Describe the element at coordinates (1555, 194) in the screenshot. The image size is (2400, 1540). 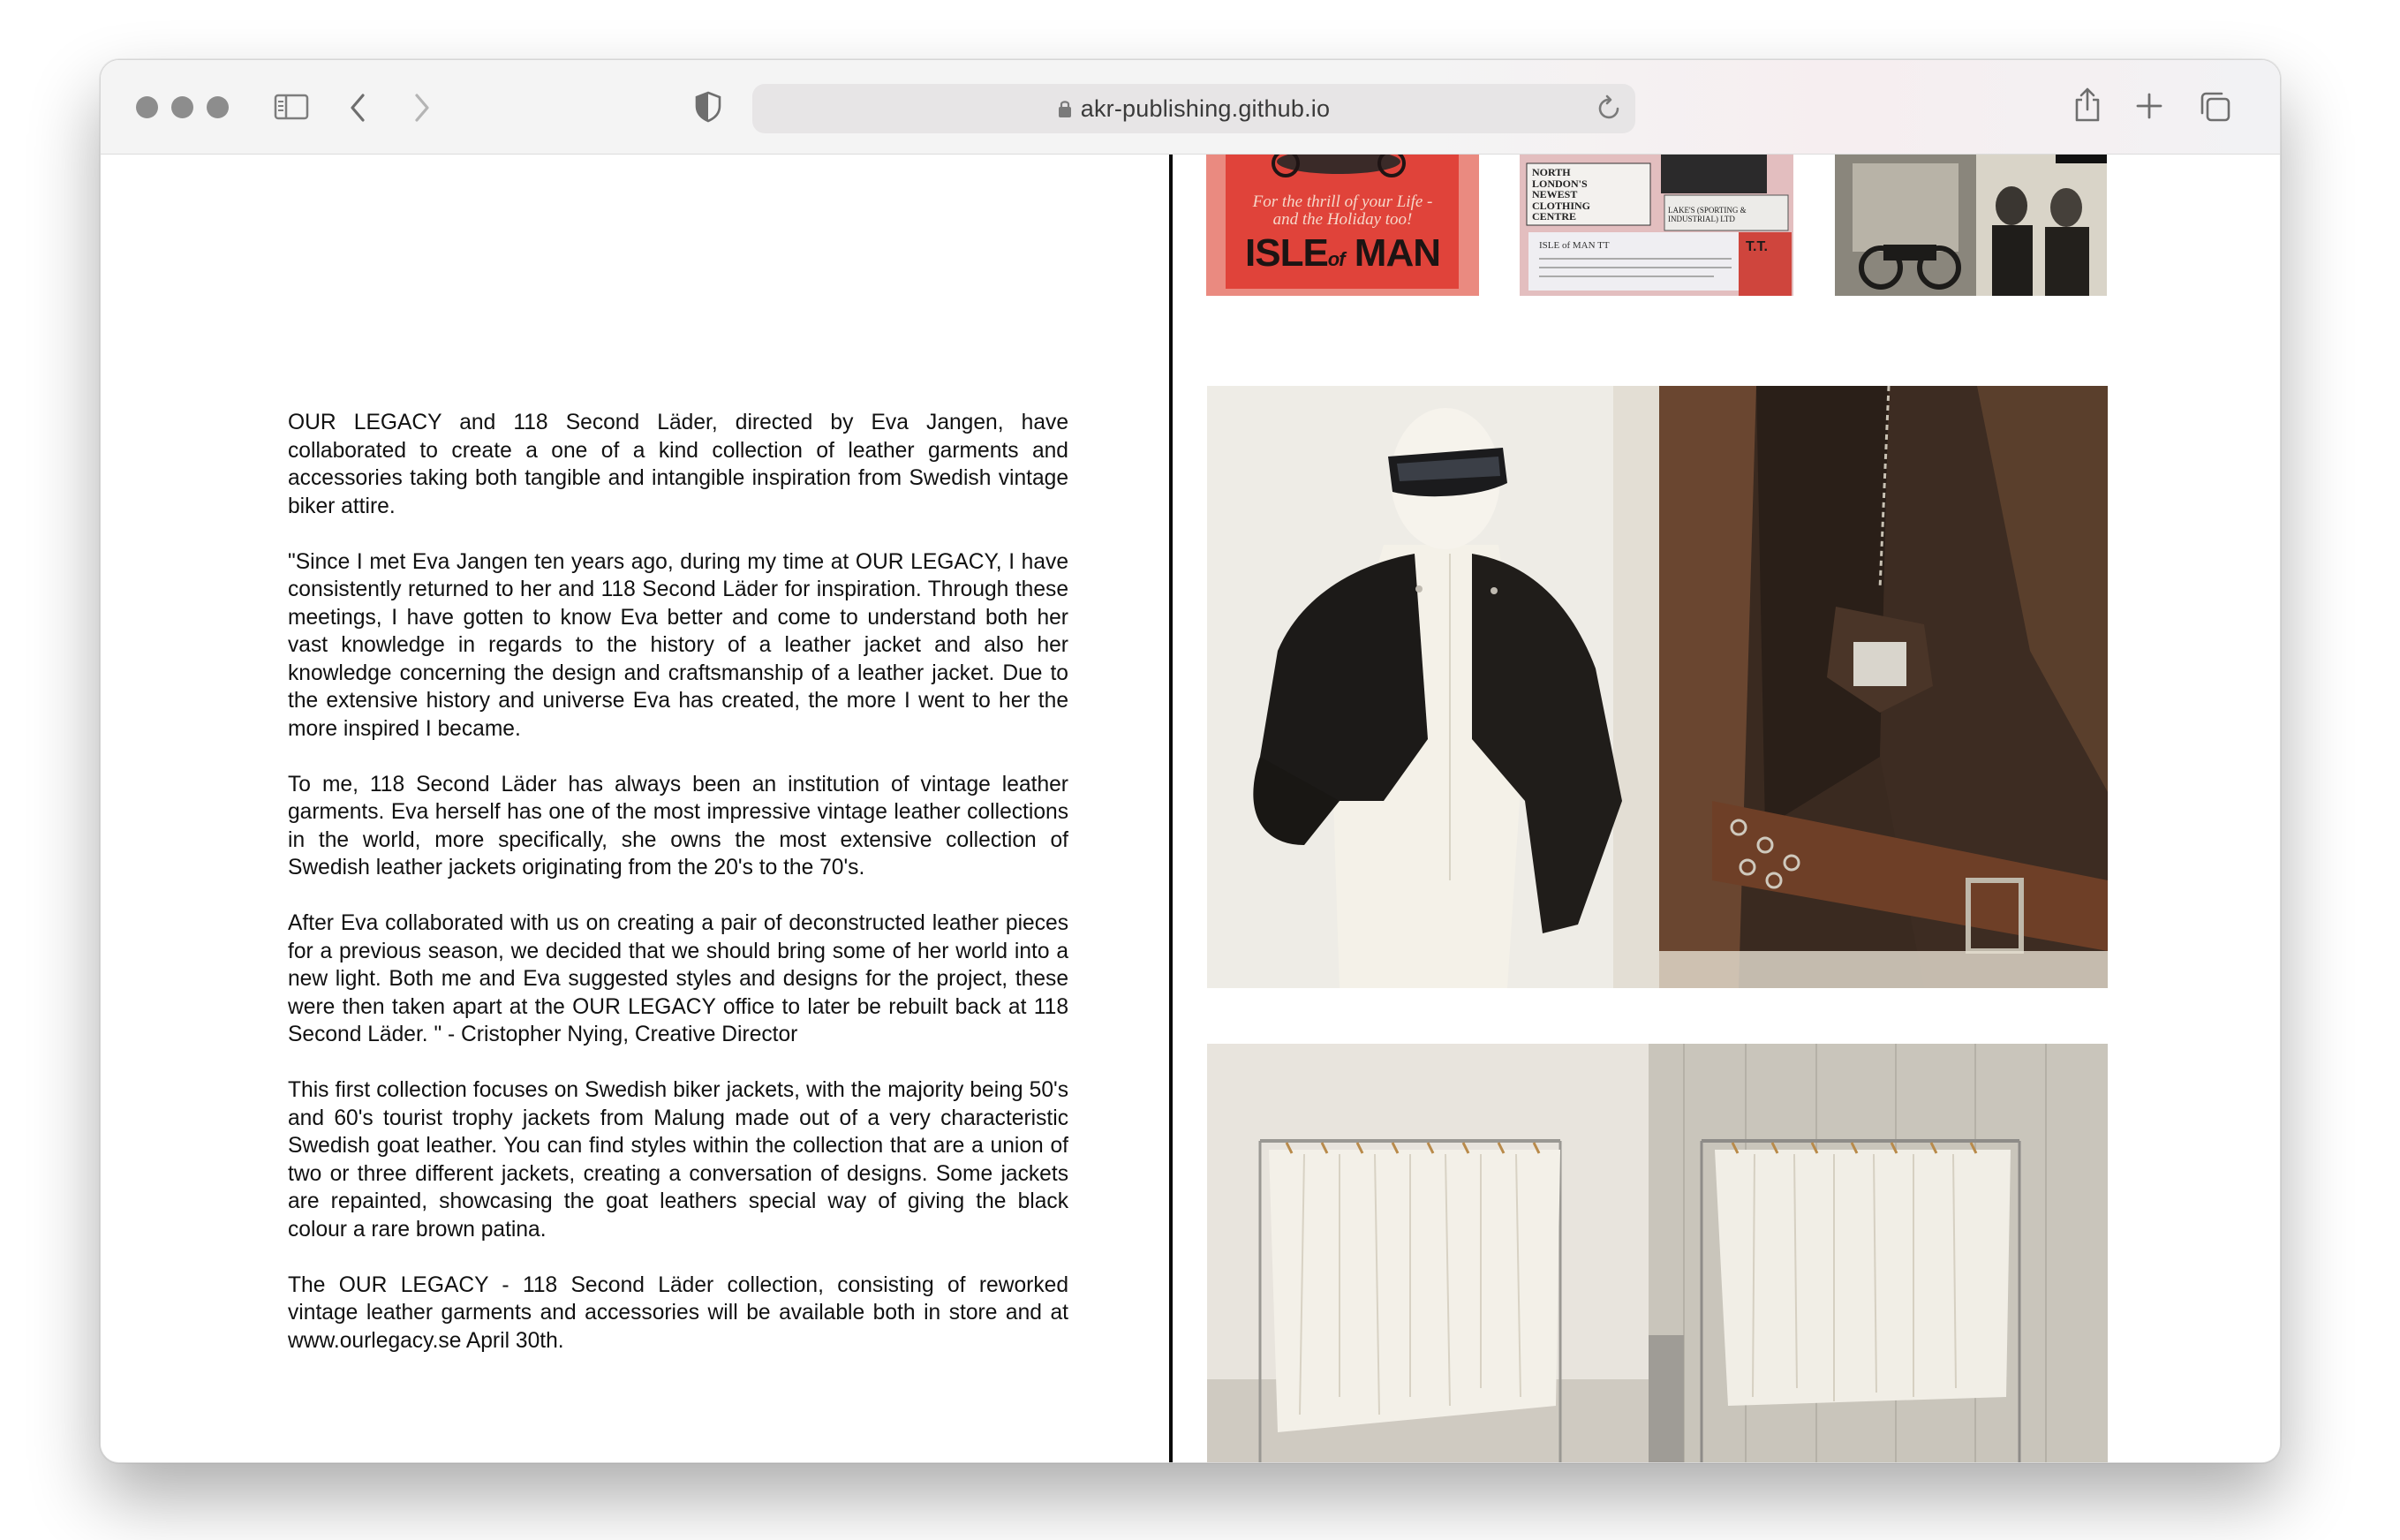
I see `clipping-heading-2: NEWEST` at that location.